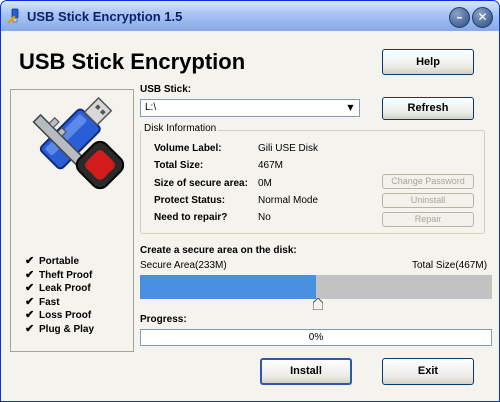 The width and height of the screenshot is (500, 402). I want to click on protect-status-label: Protect Status:, so click(190, 200).